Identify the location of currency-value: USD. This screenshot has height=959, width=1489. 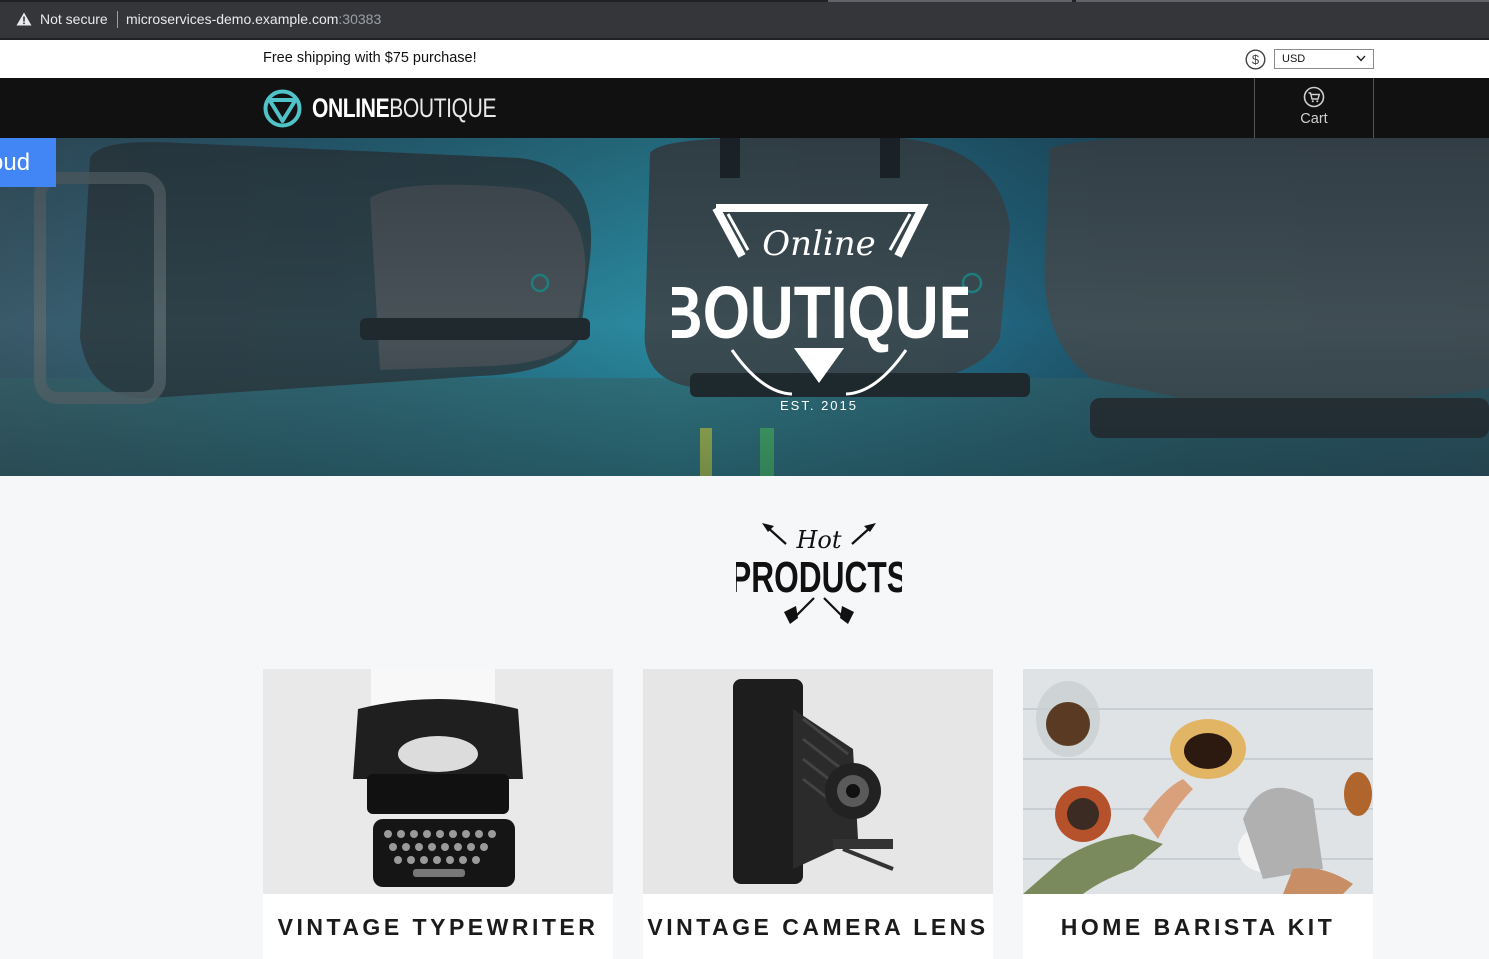
(1294, 59).